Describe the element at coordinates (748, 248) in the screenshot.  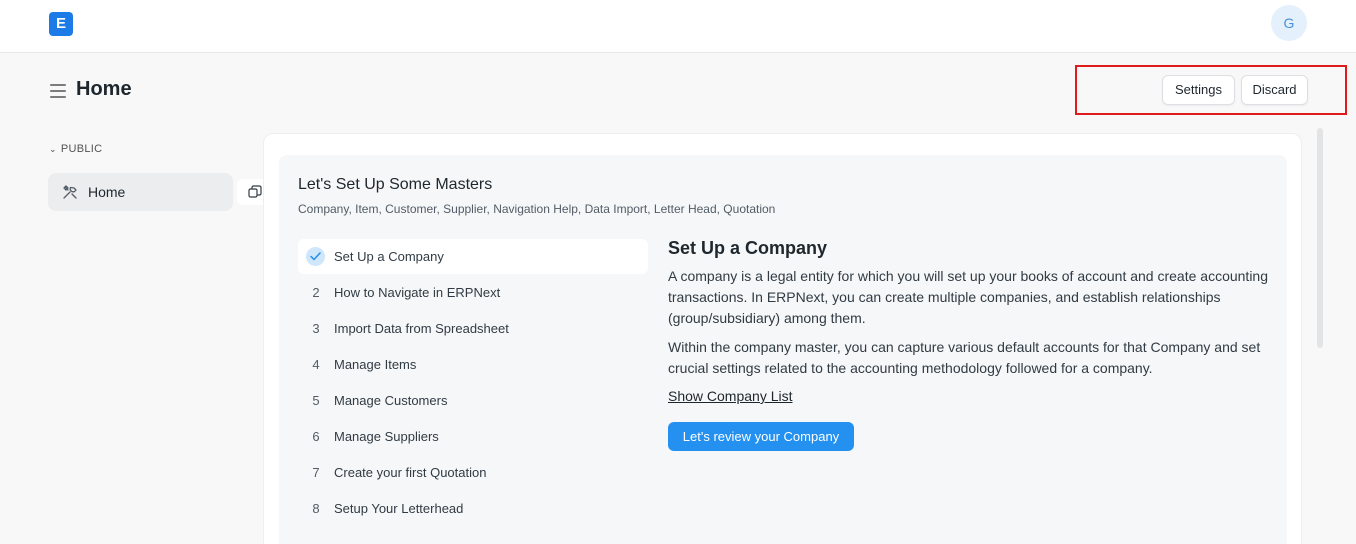
I see `step-detail-title: Set Up a Company` at that location.